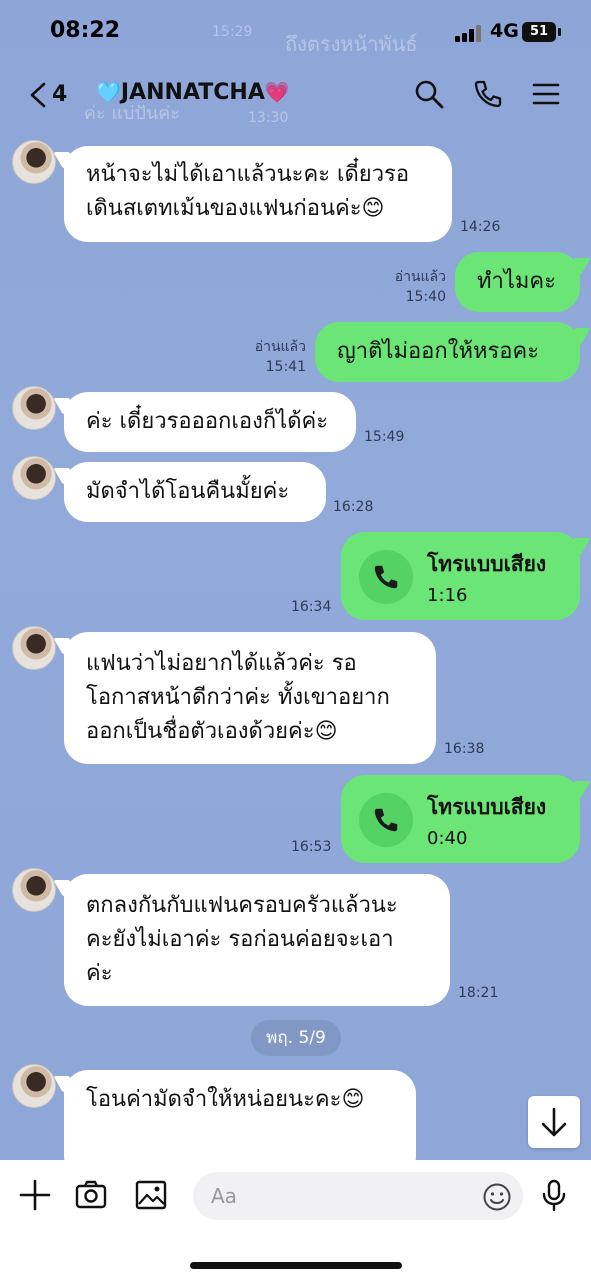 Image resolution: width=591 pixels, height=1280 pixels. Describe the element at coordinates (195, 492) in the screenshot. I see `message-bubble-incoming: มัดจำได้โอนคืนมั้ยค่ะ` at that location.